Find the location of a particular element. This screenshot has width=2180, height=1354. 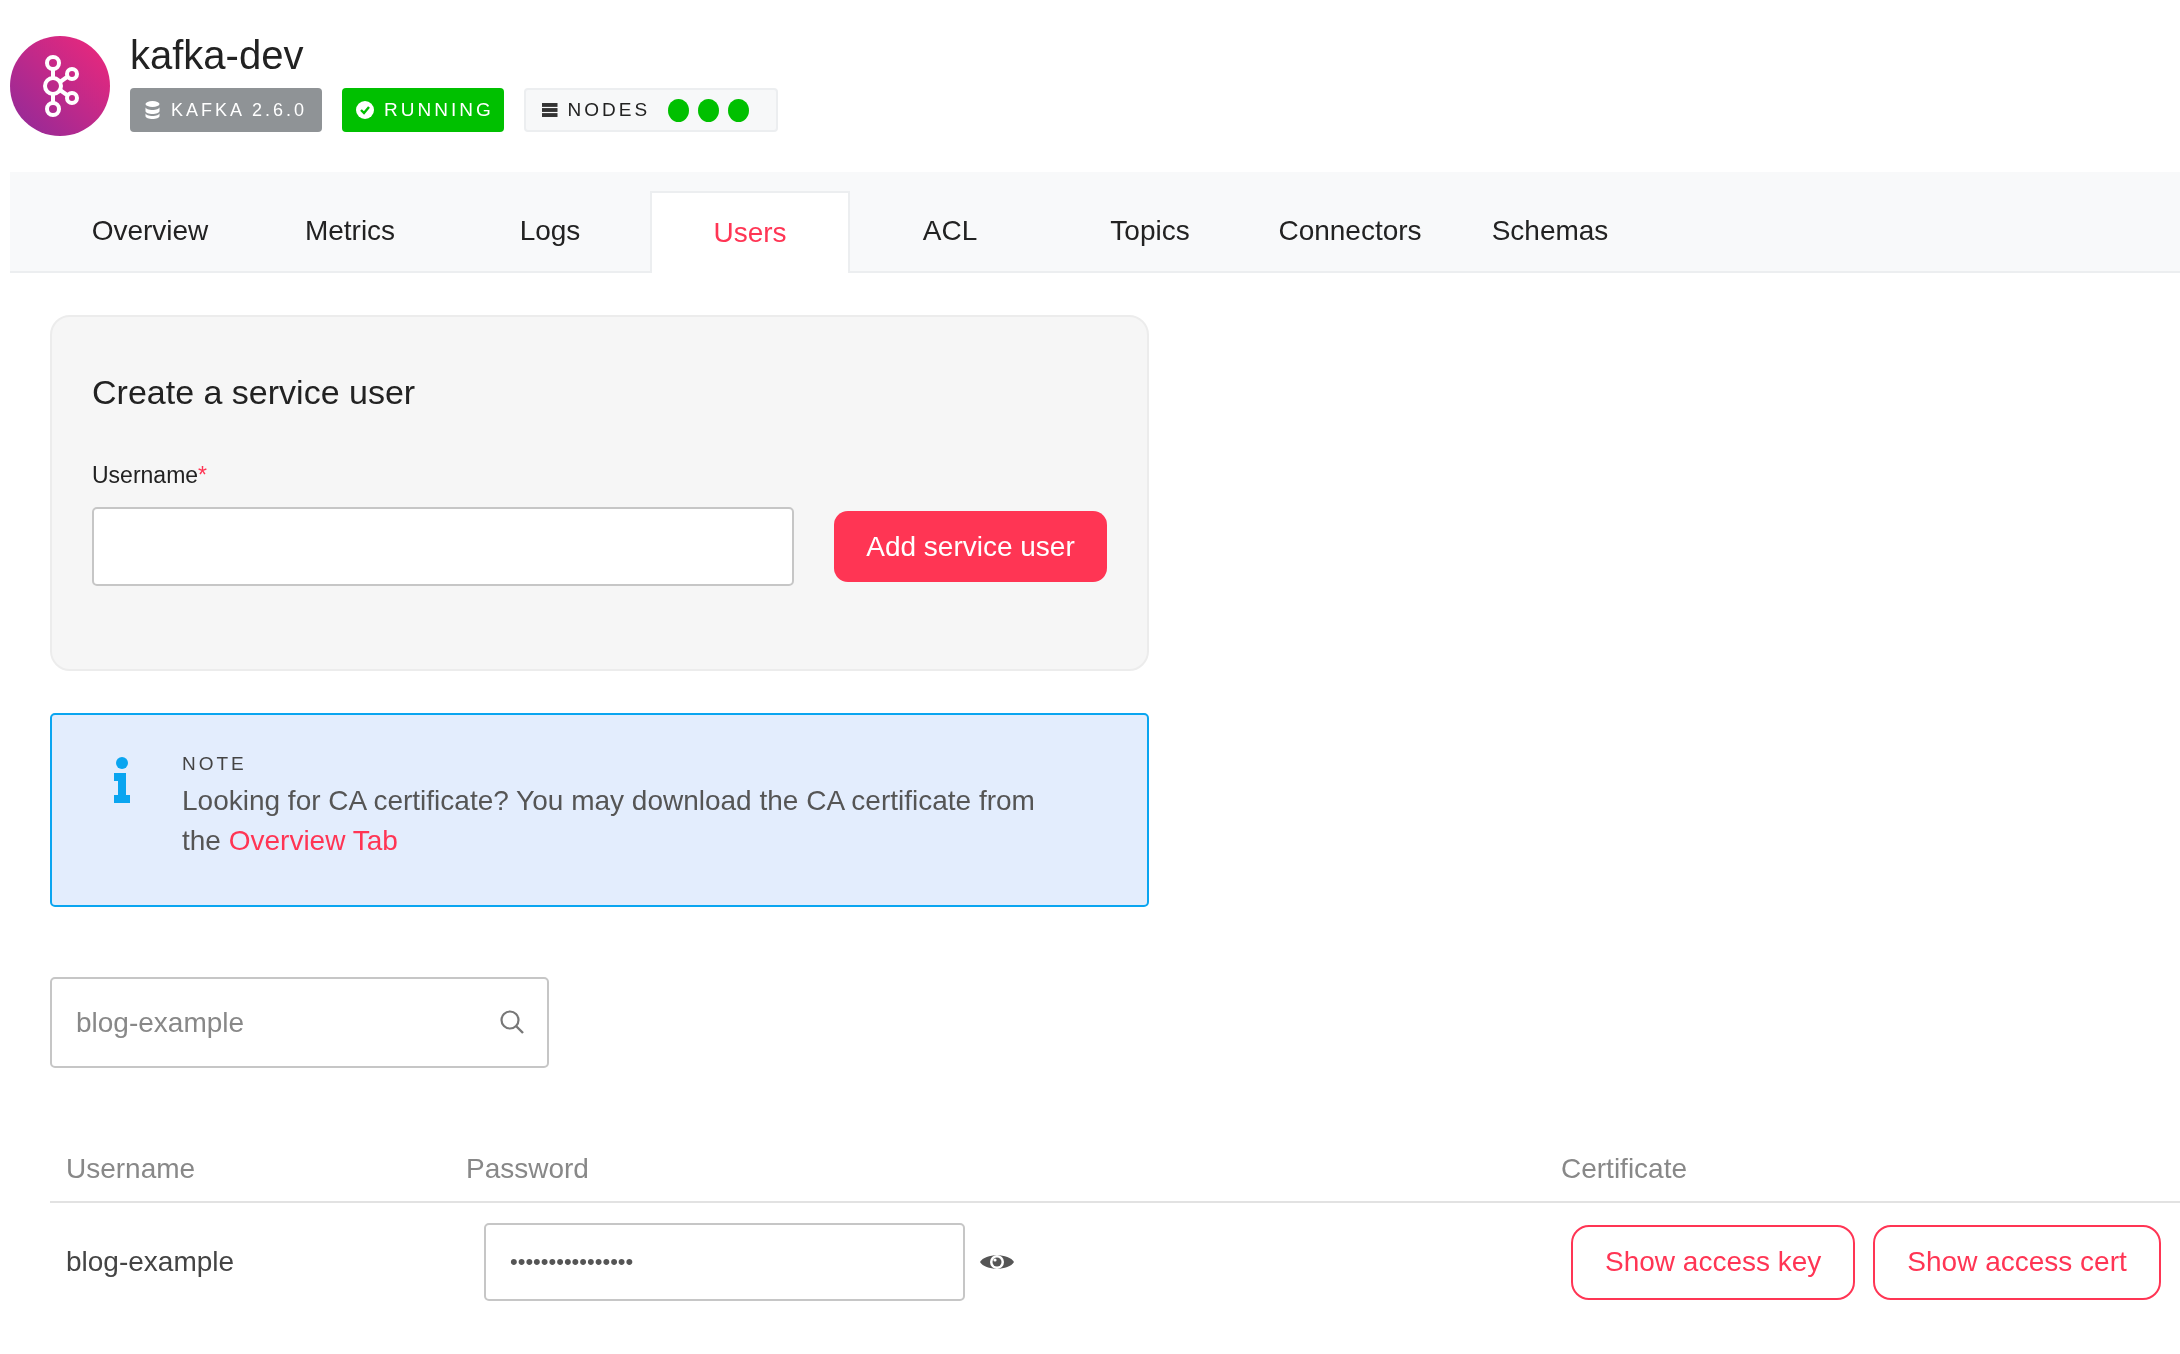

note-heading: NOTE is located at coordinates (215, 764).